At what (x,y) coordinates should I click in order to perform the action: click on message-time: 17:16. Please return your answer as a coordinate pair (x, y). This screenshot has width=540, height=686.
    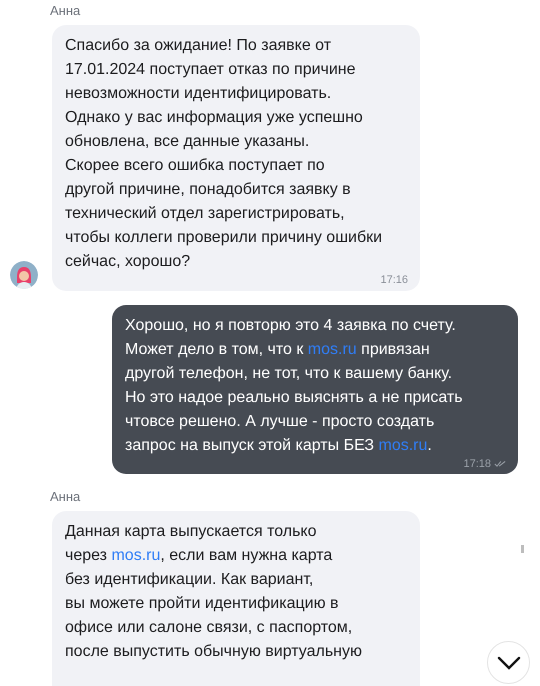
    Looking at the image, I should click on (394, 280).